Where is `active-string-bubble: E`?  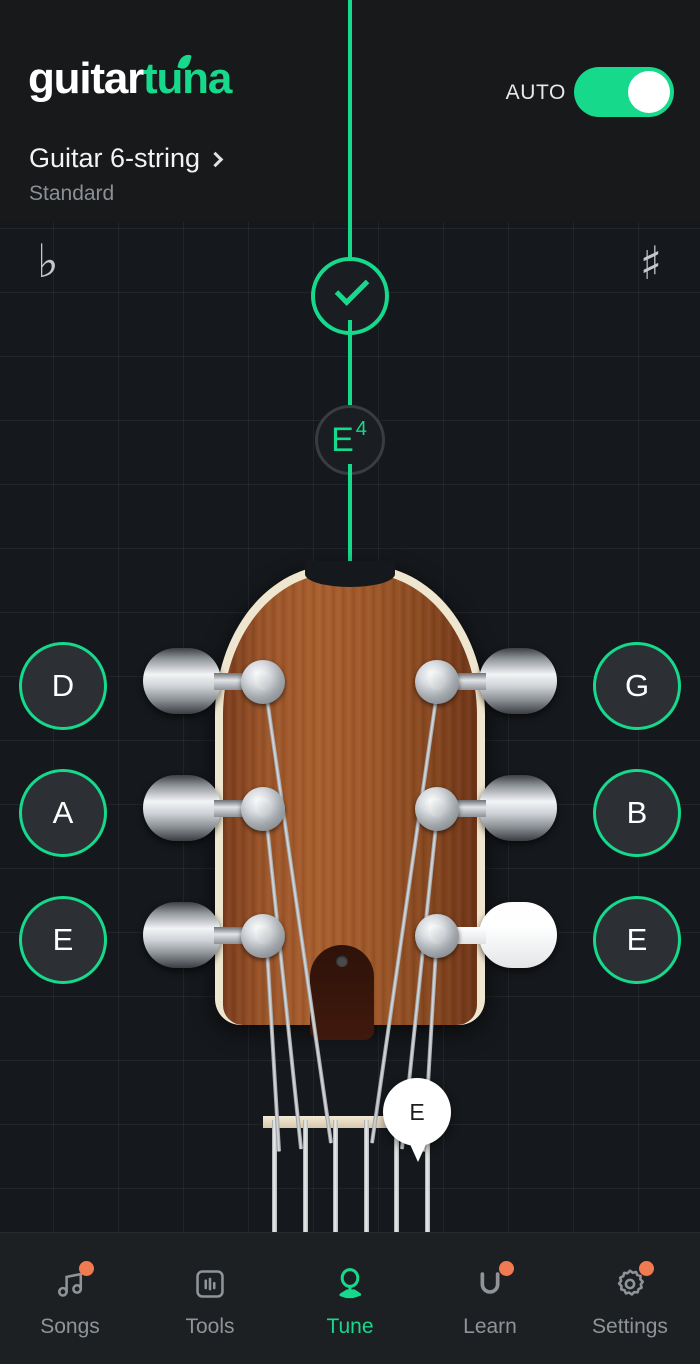 active-string-bubble: E is located at coordinates (417, 1120).